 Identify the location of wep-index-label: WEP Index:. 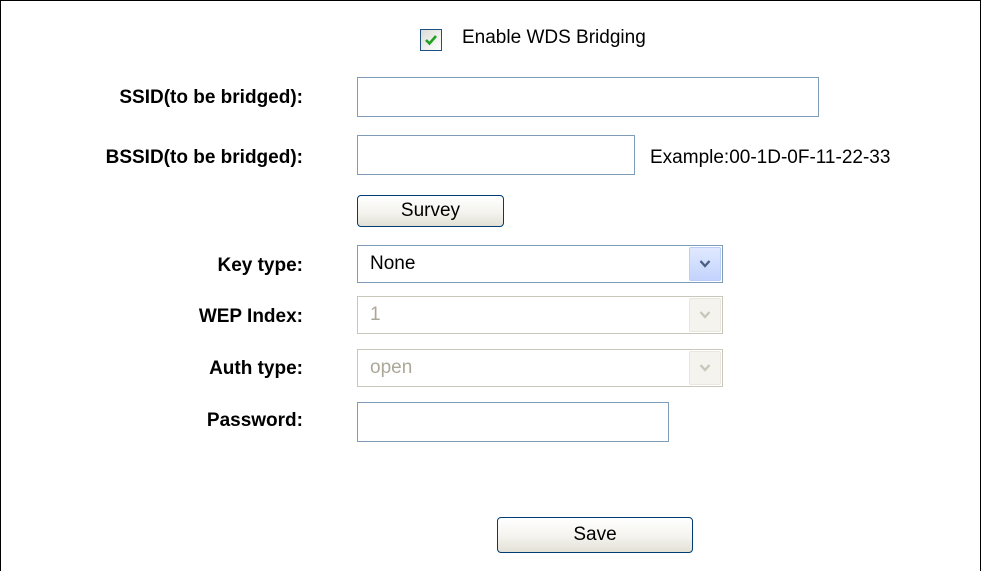
(250, 316).